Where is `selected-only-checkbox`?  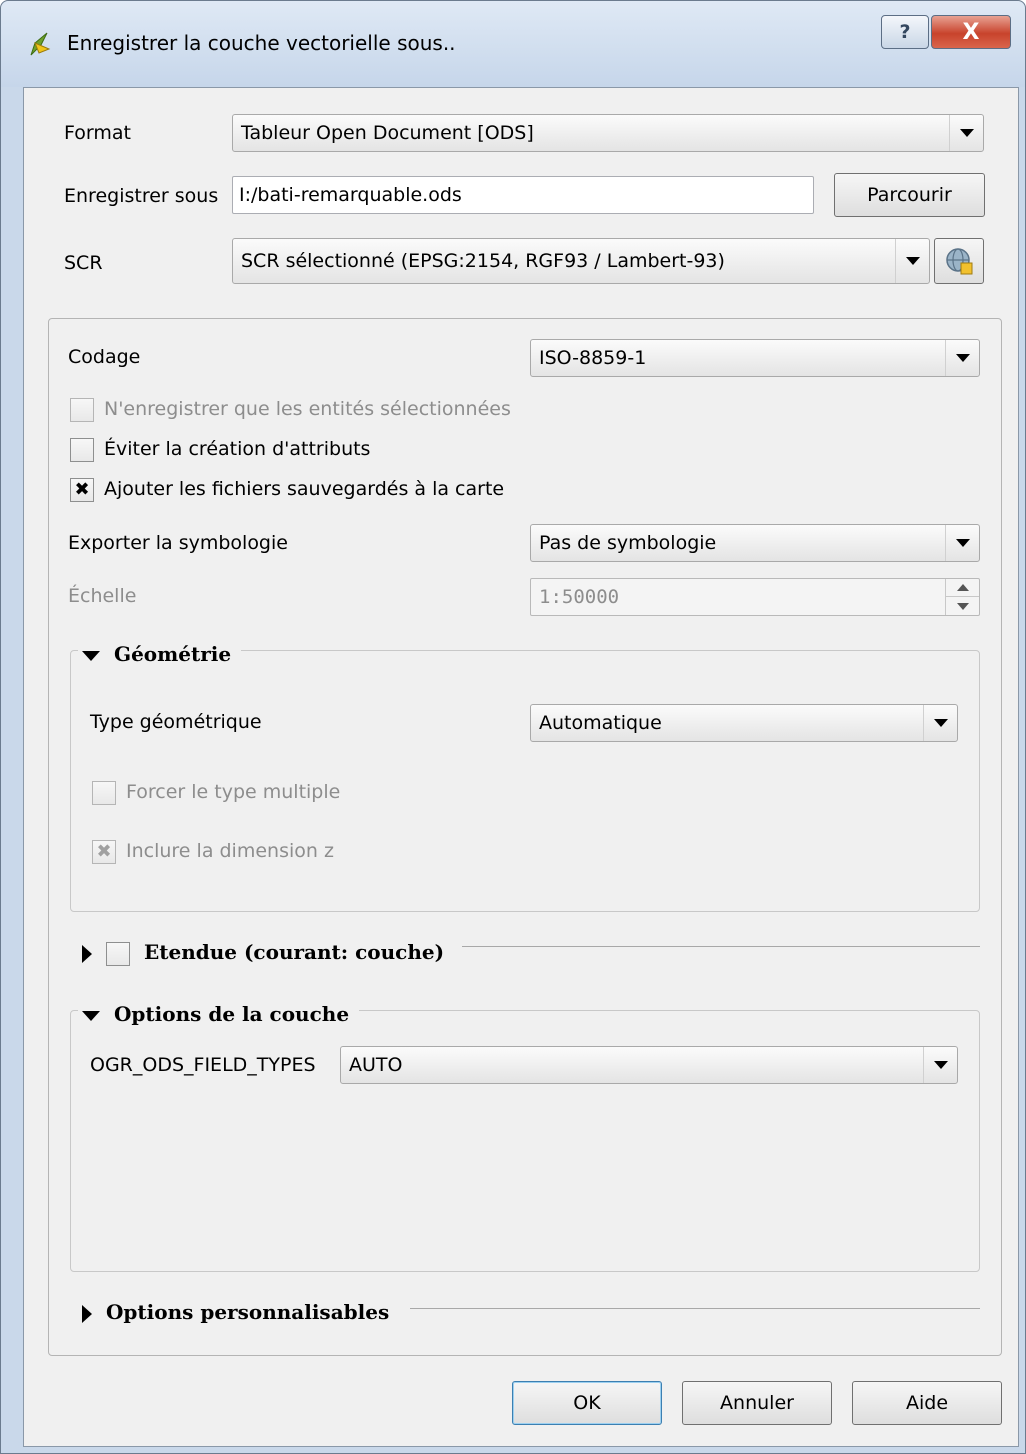
selected-only-checkbox is located at coordinates (82, 410).